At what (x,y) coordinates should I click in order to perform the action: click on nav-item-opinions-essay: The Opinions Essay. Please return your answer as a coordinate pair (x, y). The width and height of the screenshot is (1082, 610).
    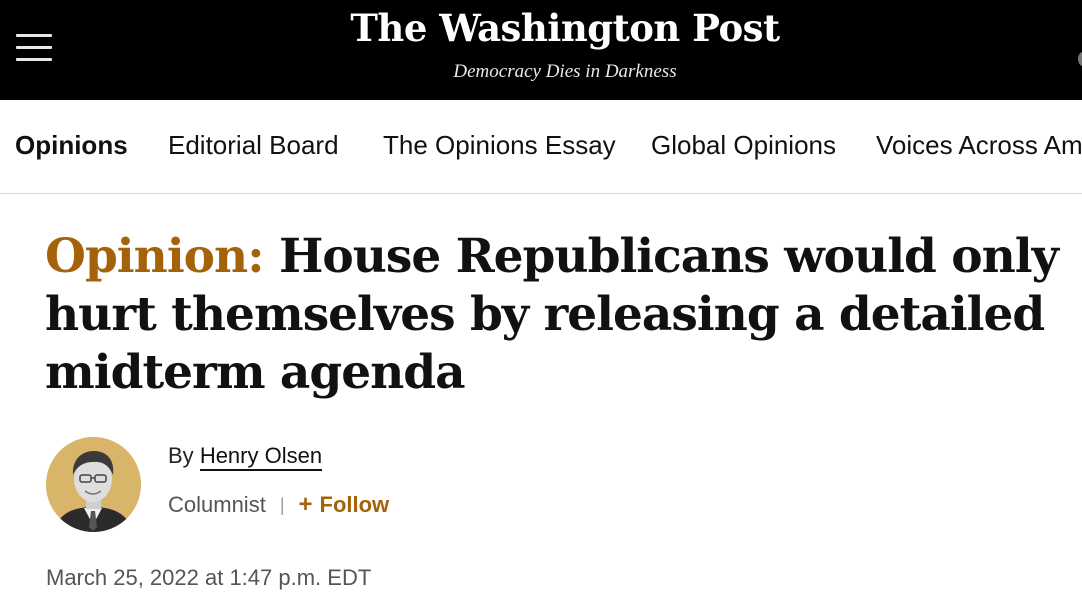
    Looking at the image, I should click on (499, 145).